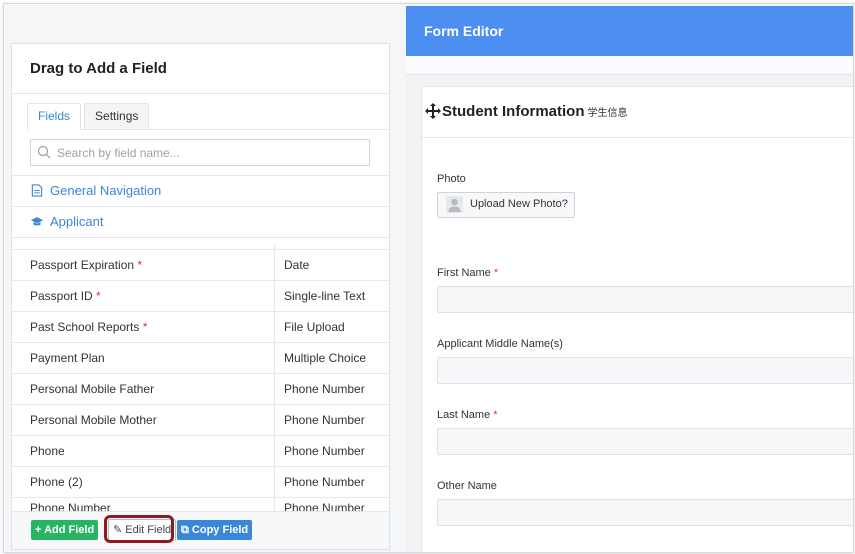  What do you see at coordinates (220, 530) in the screenshot?
I see `copy-field-label: Copy Field` at bounding box center [220, 530].